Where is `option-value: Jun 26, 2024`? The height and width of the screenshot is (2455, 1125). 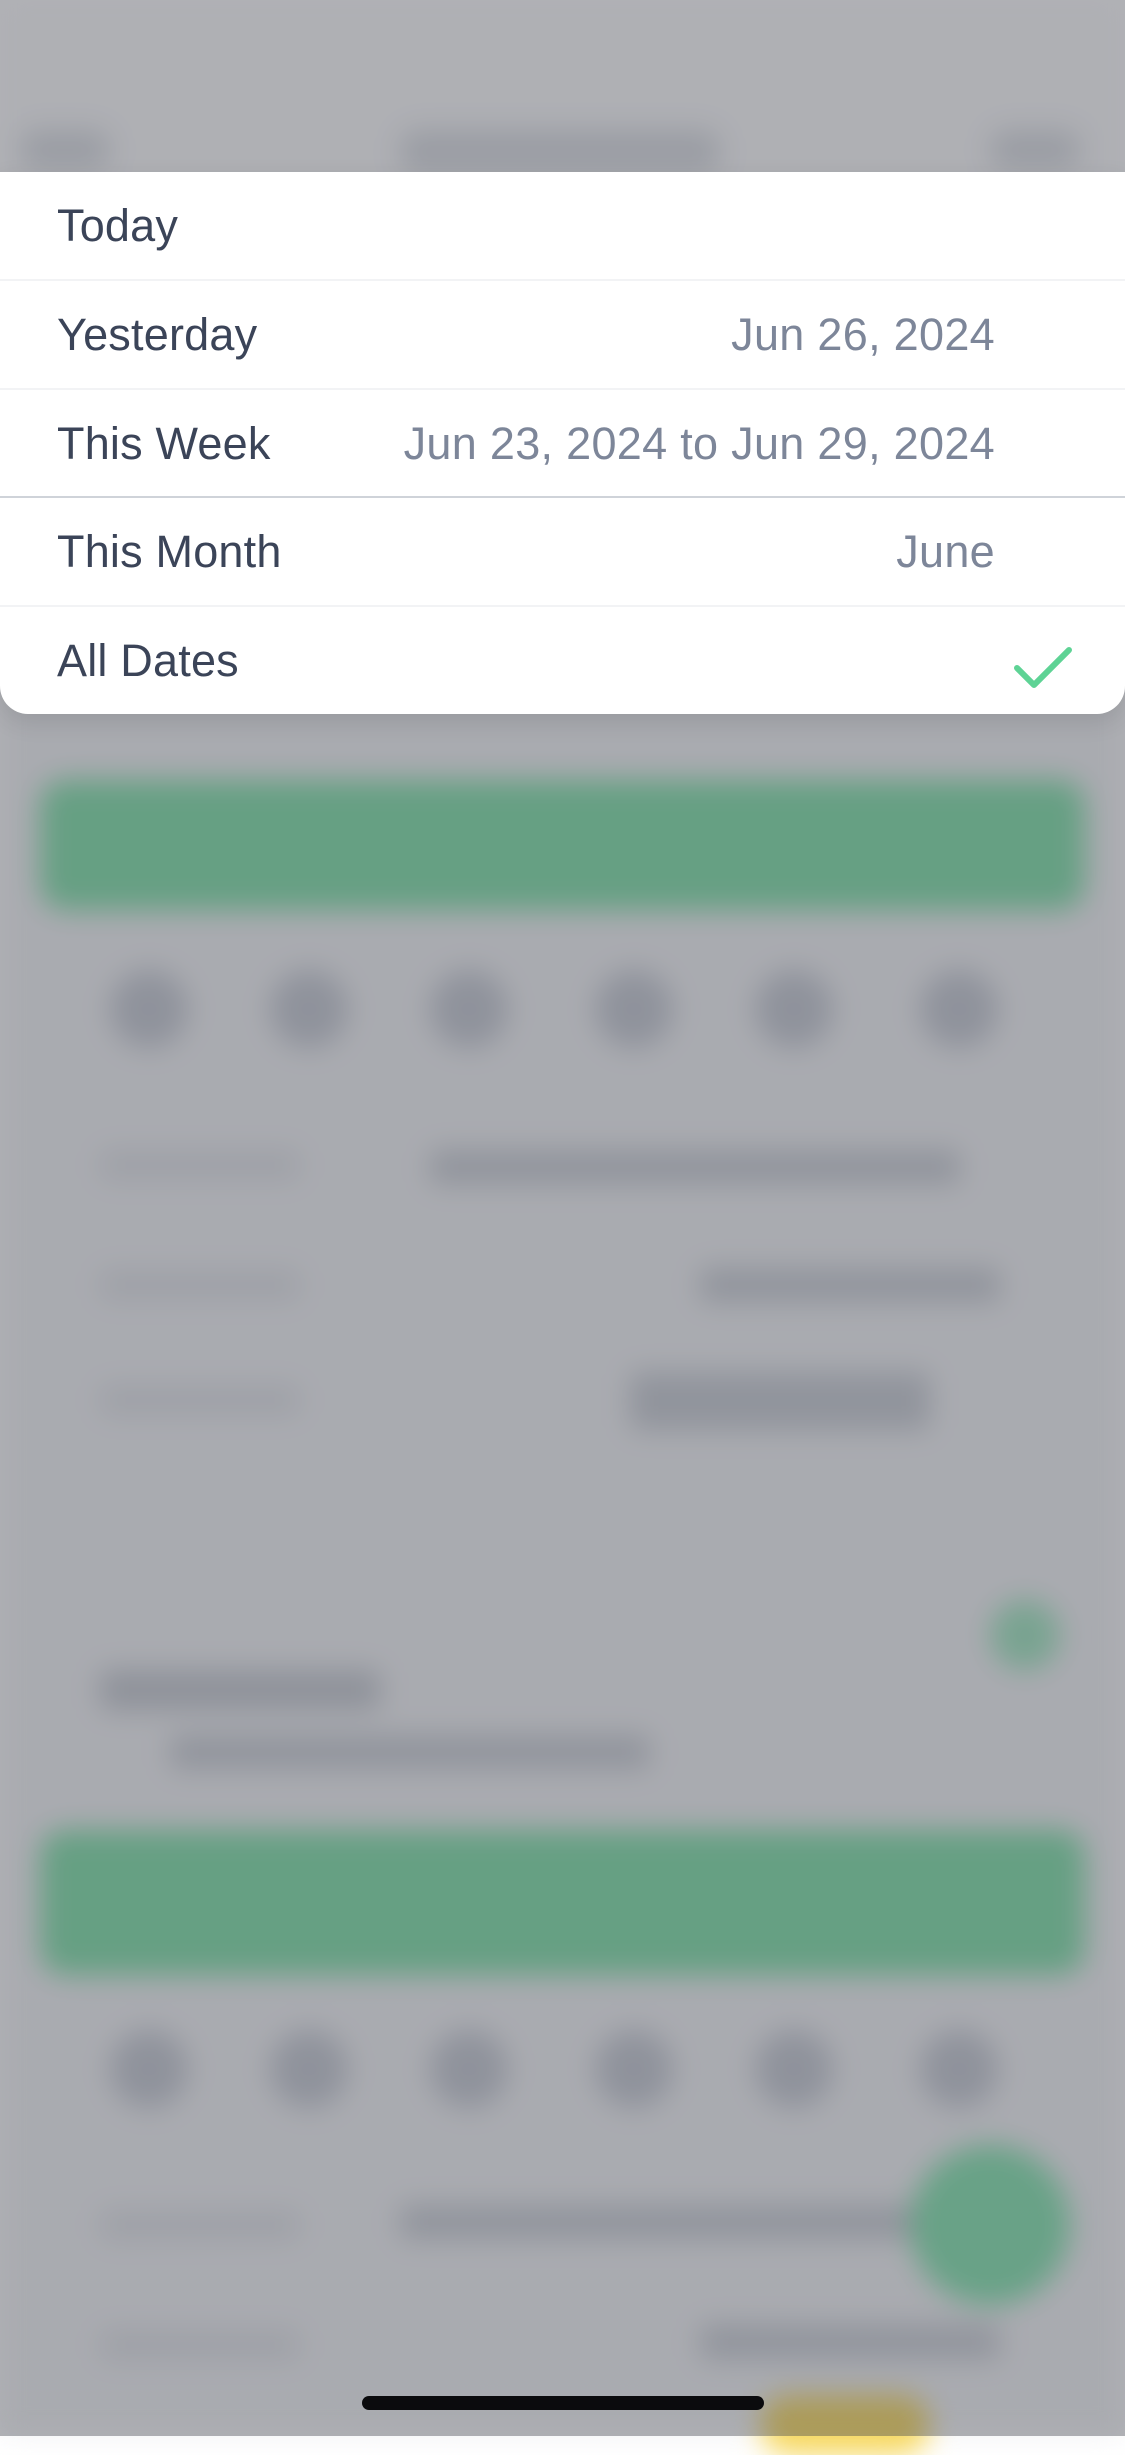
option-value: Jun 26, 2024 is located at coordinates (863, 334).